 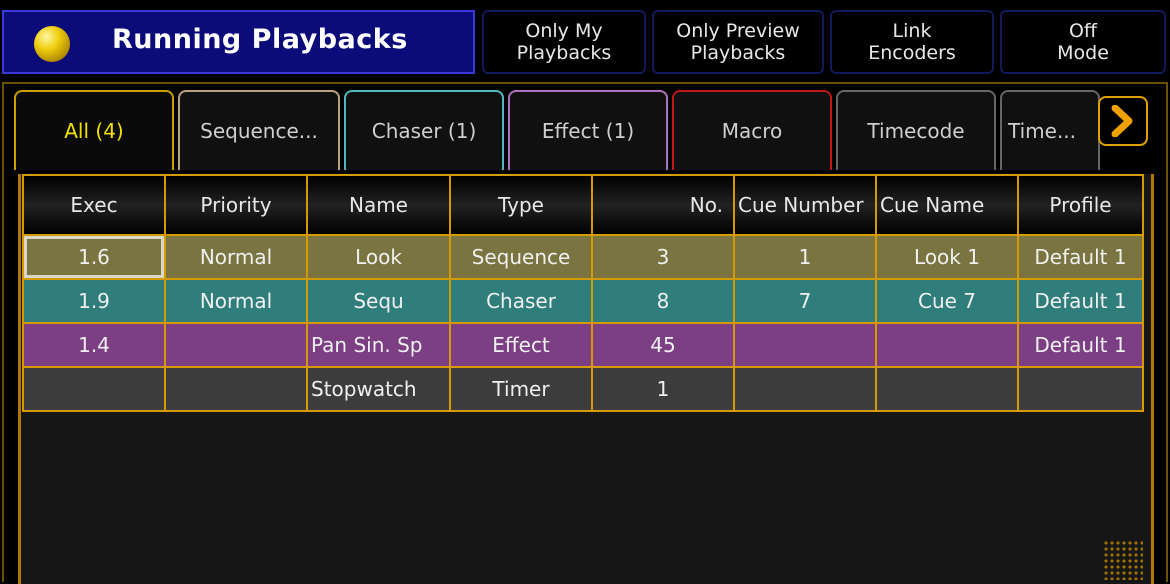 What do you see at coordinates (1083, 42) in the screenshot?
I see `off-mode-button: Off Mode` at bounding box center [1083, 42].